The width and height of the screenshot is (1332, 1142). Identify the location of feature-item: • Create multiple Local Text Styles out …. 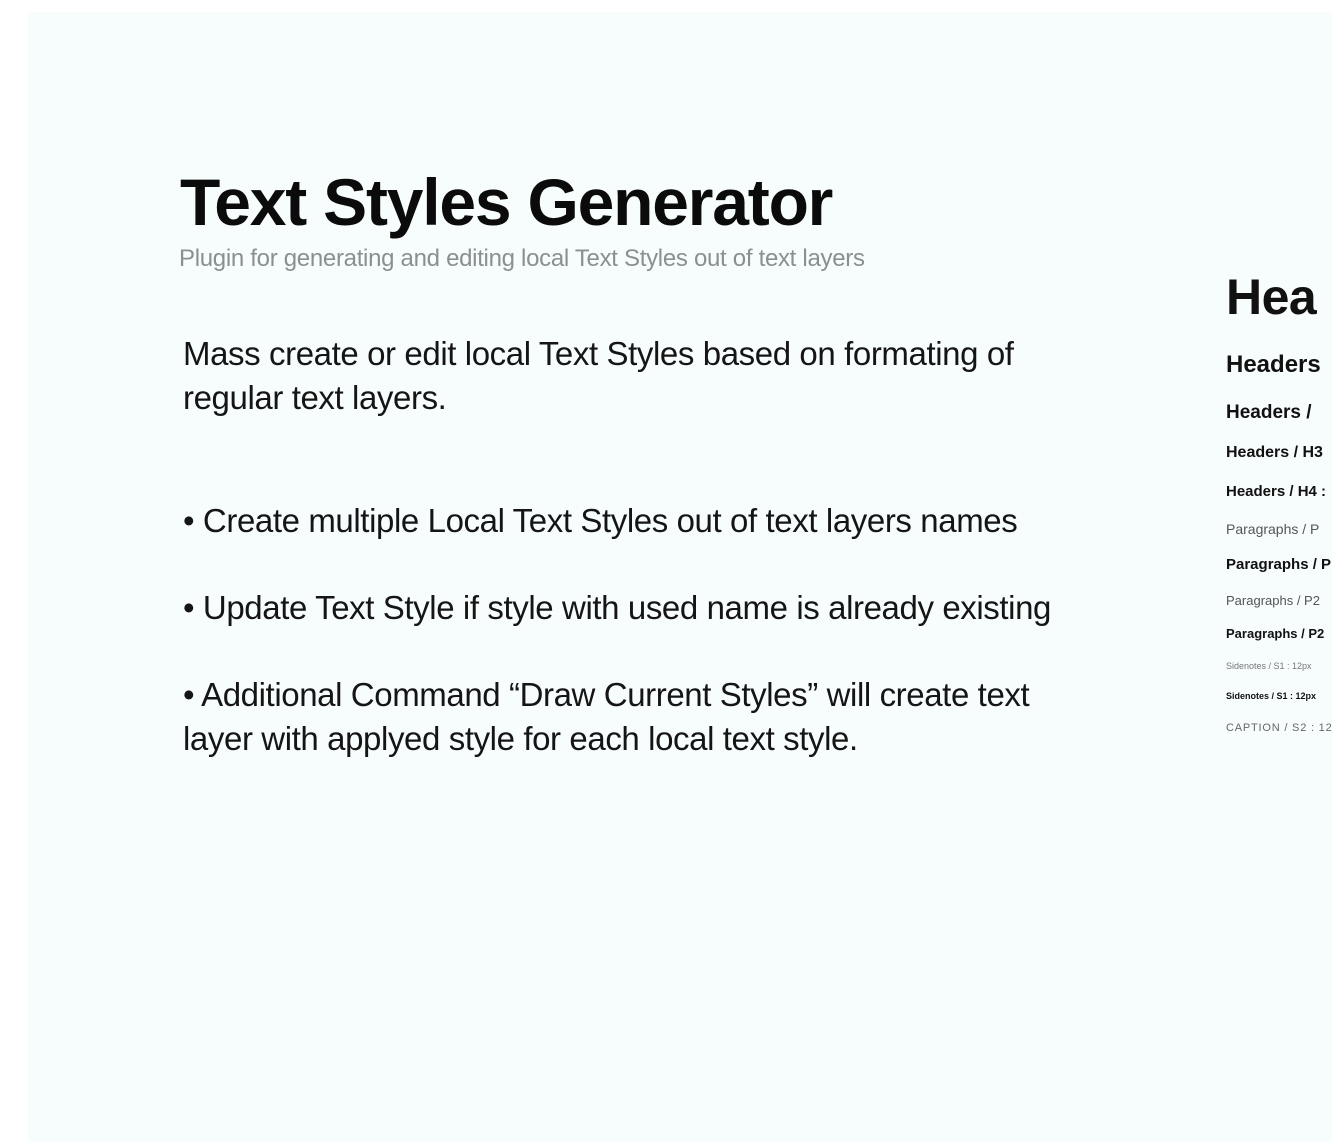
(600, 520).